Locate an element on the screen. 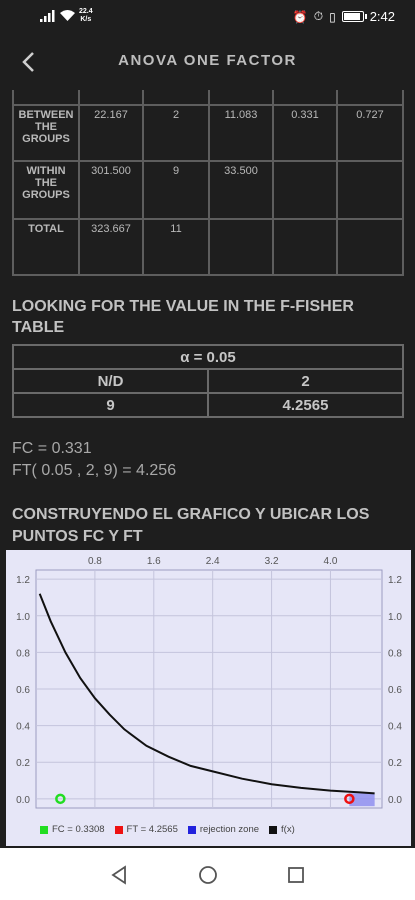 This screenshot has width=415, height=900. table-header: AVERAGE is located at coordinates (241, 98).